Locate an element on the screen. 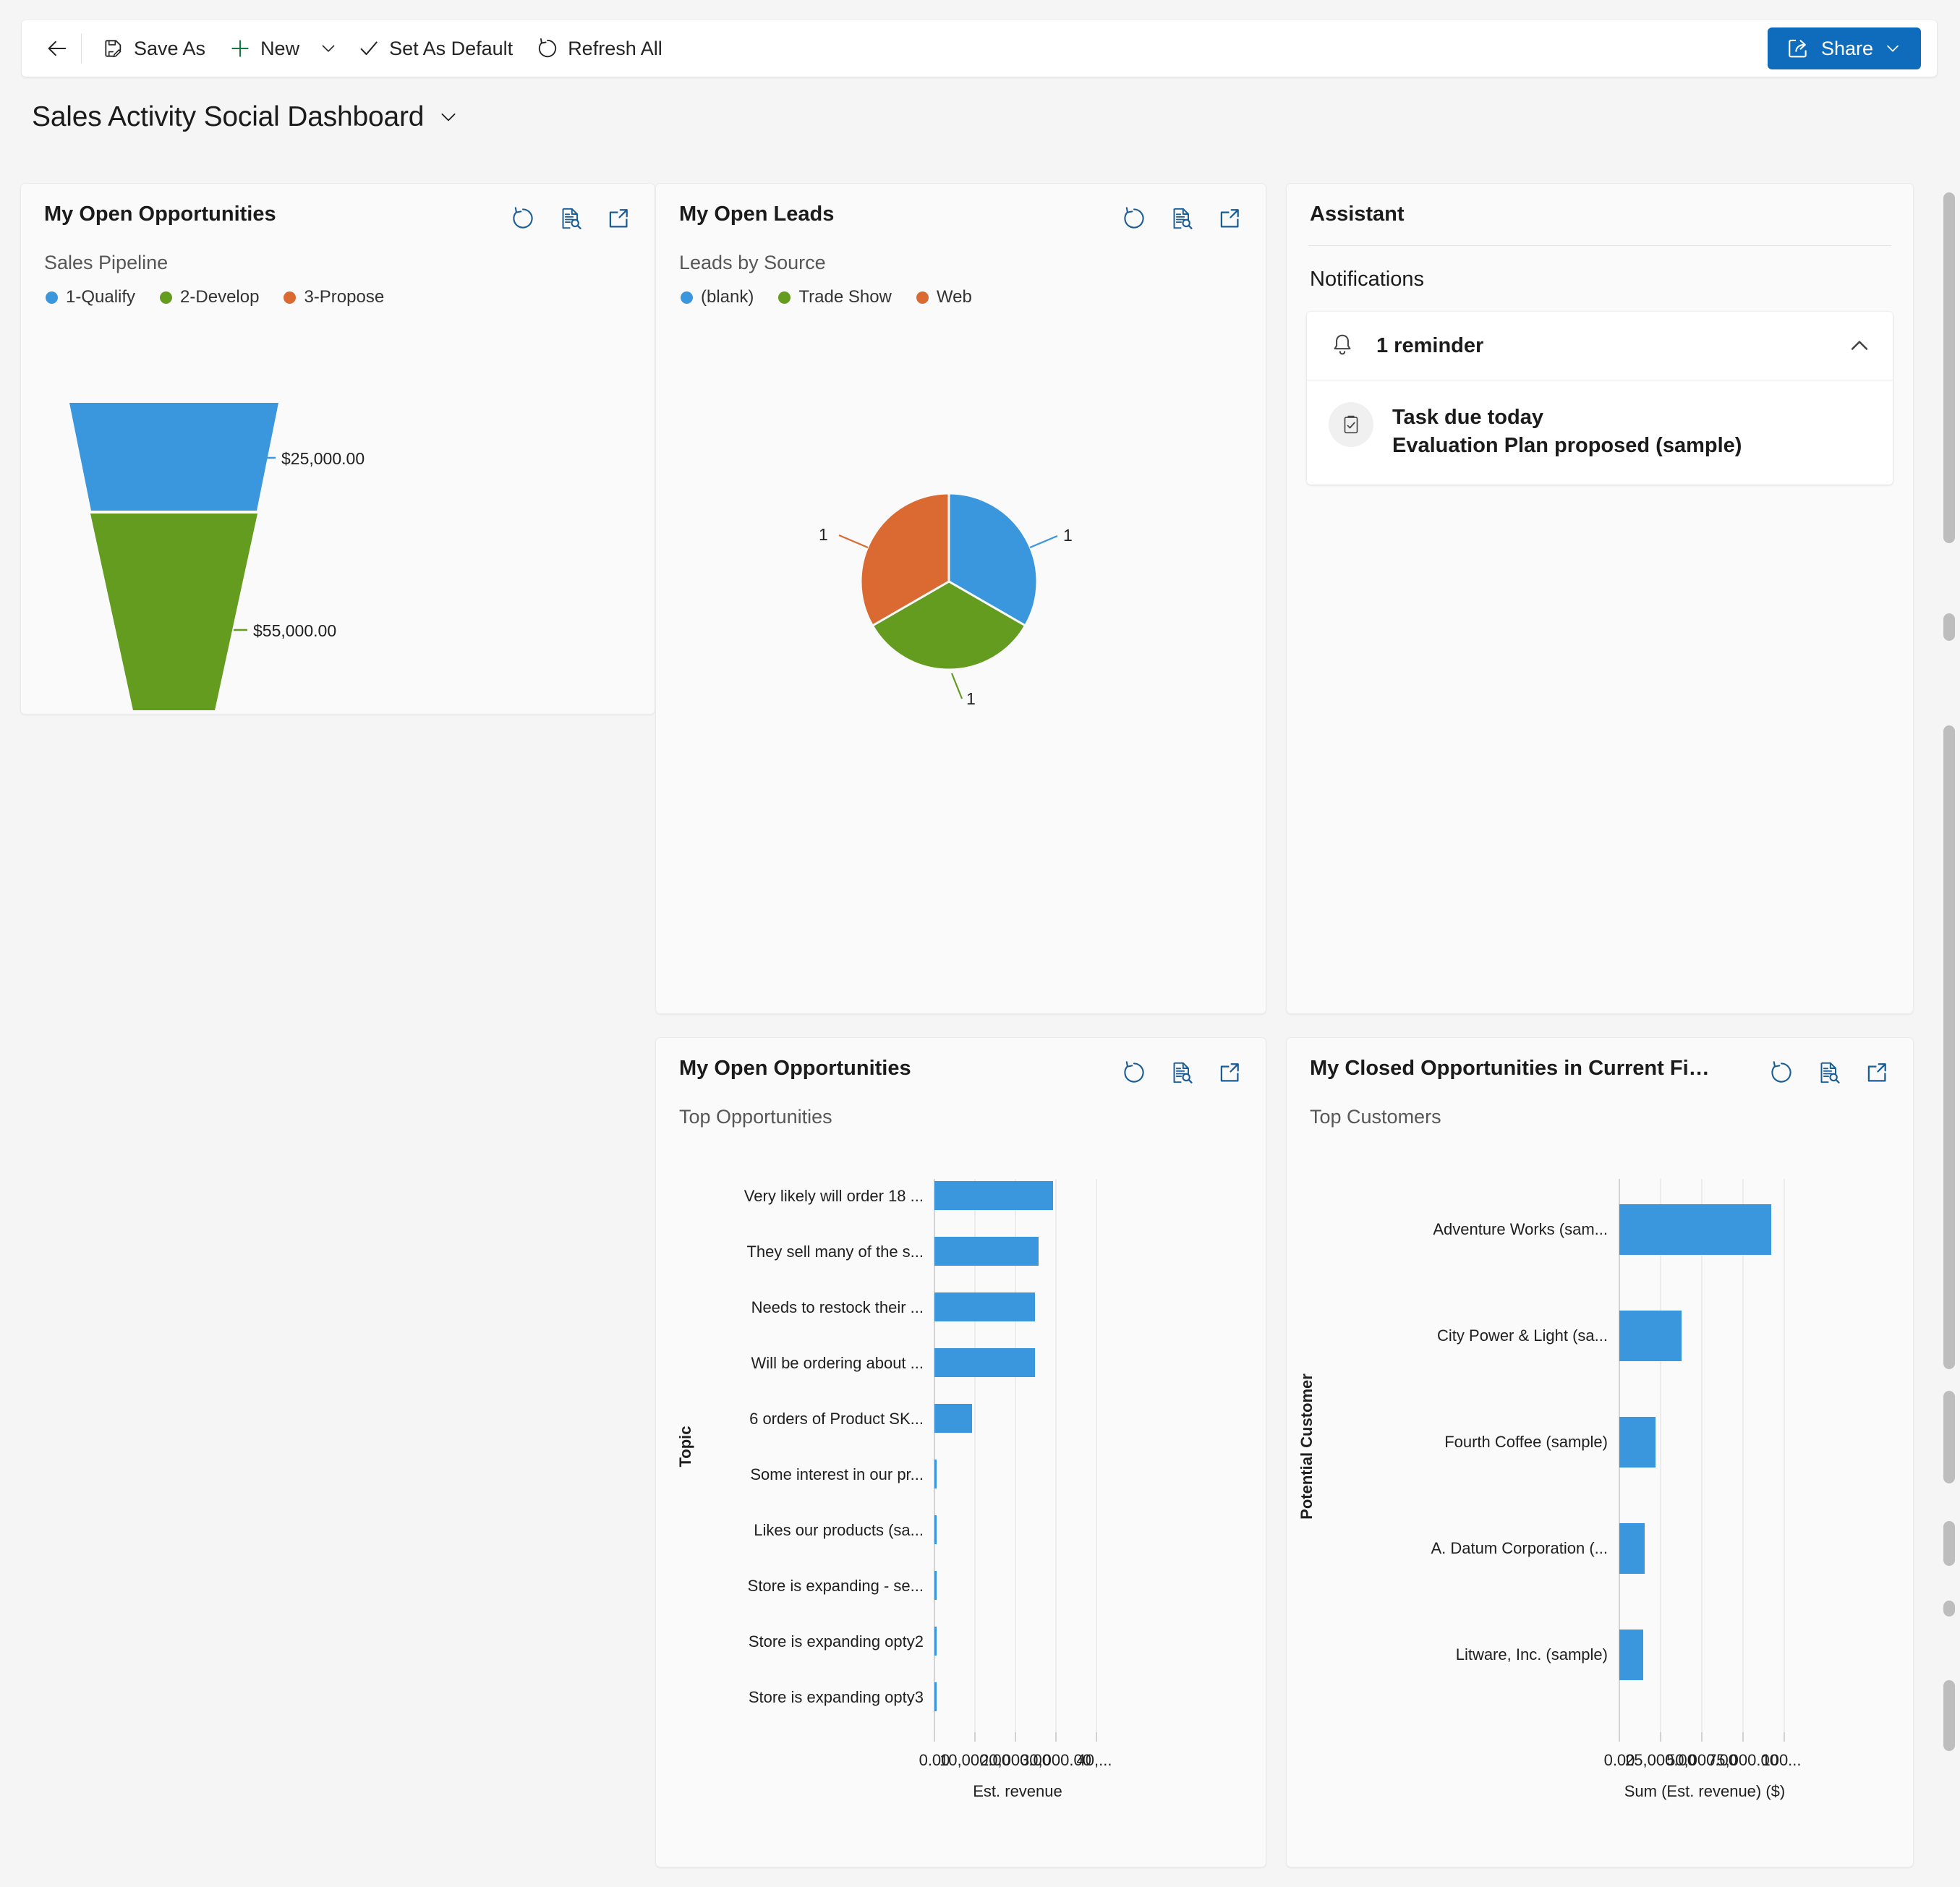  page-scrollbar is located at coordinates (1949, 1029).